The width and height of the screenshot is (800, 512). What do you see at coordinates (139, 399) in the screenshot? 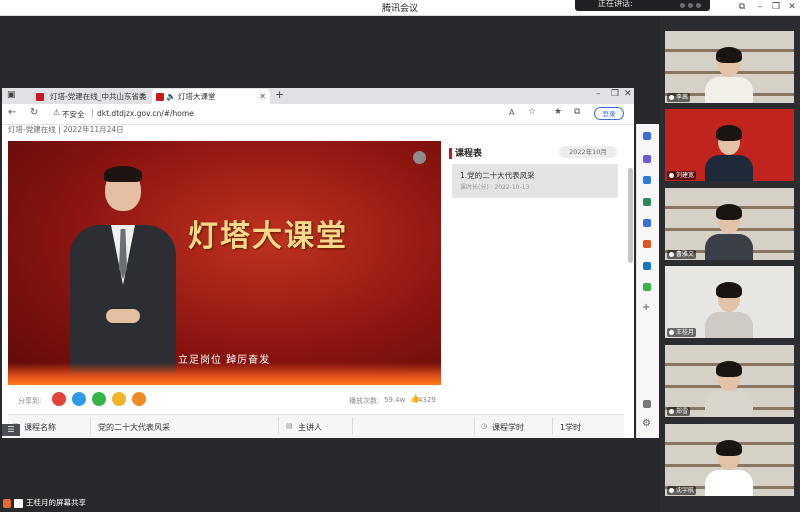
I see `favorite-share-icon` at bounding box center [139, 399].